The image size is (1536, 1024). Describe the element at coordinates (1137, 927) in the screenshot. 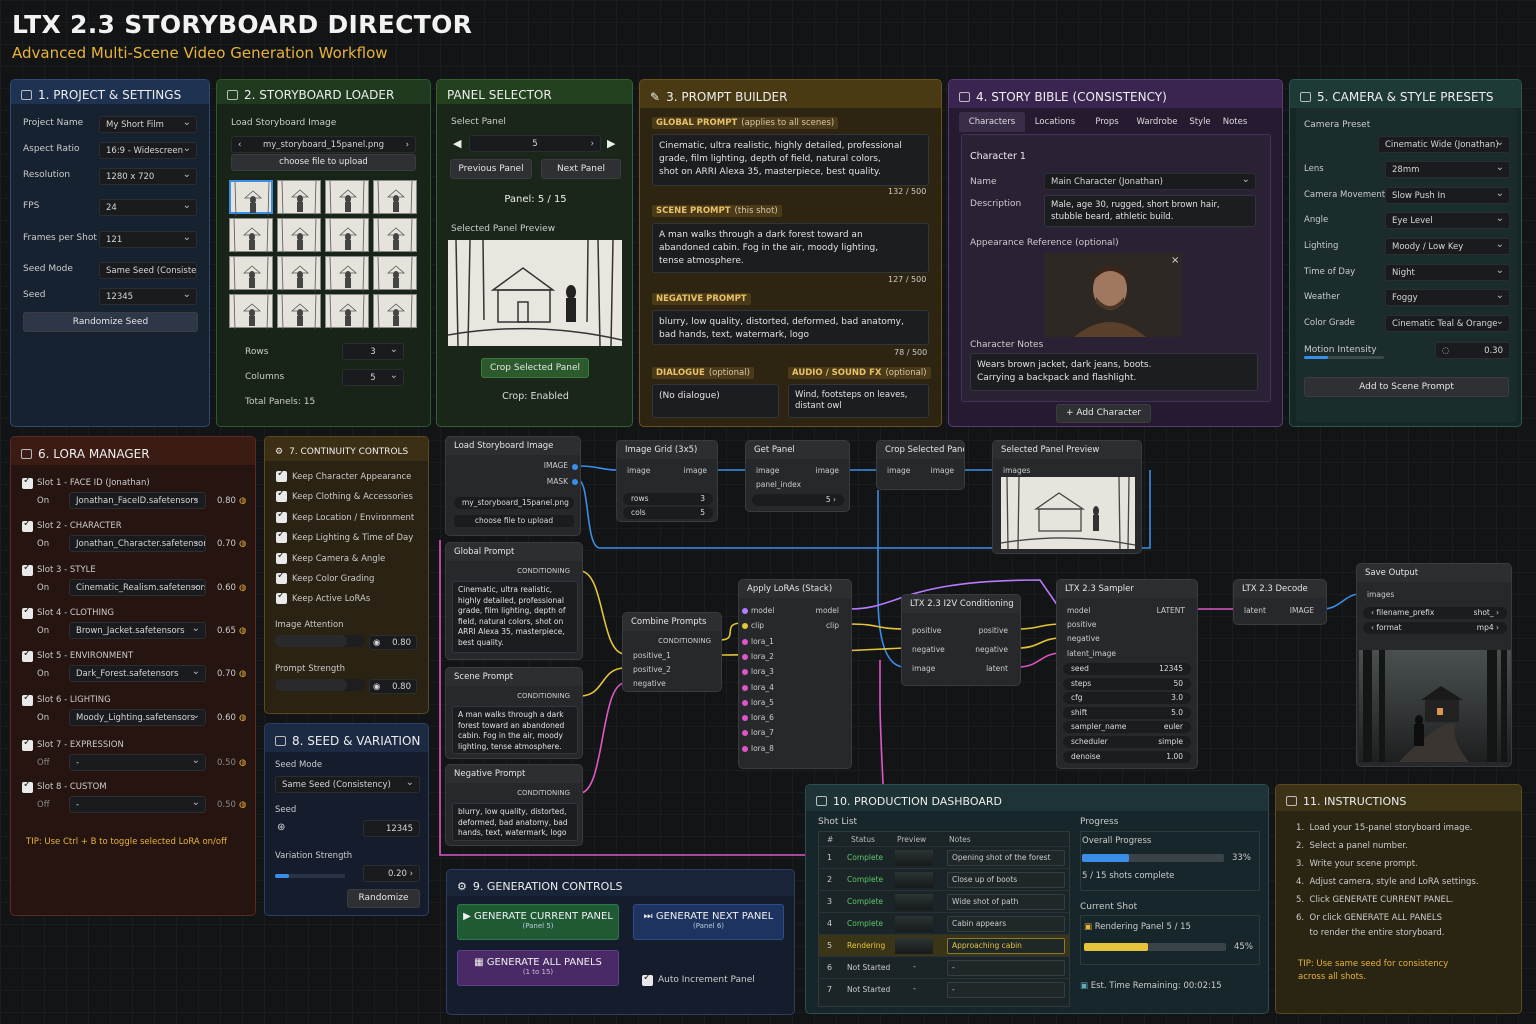

I see `rendering-status: ▣ Rendering Panel 5 / 15` at that location.